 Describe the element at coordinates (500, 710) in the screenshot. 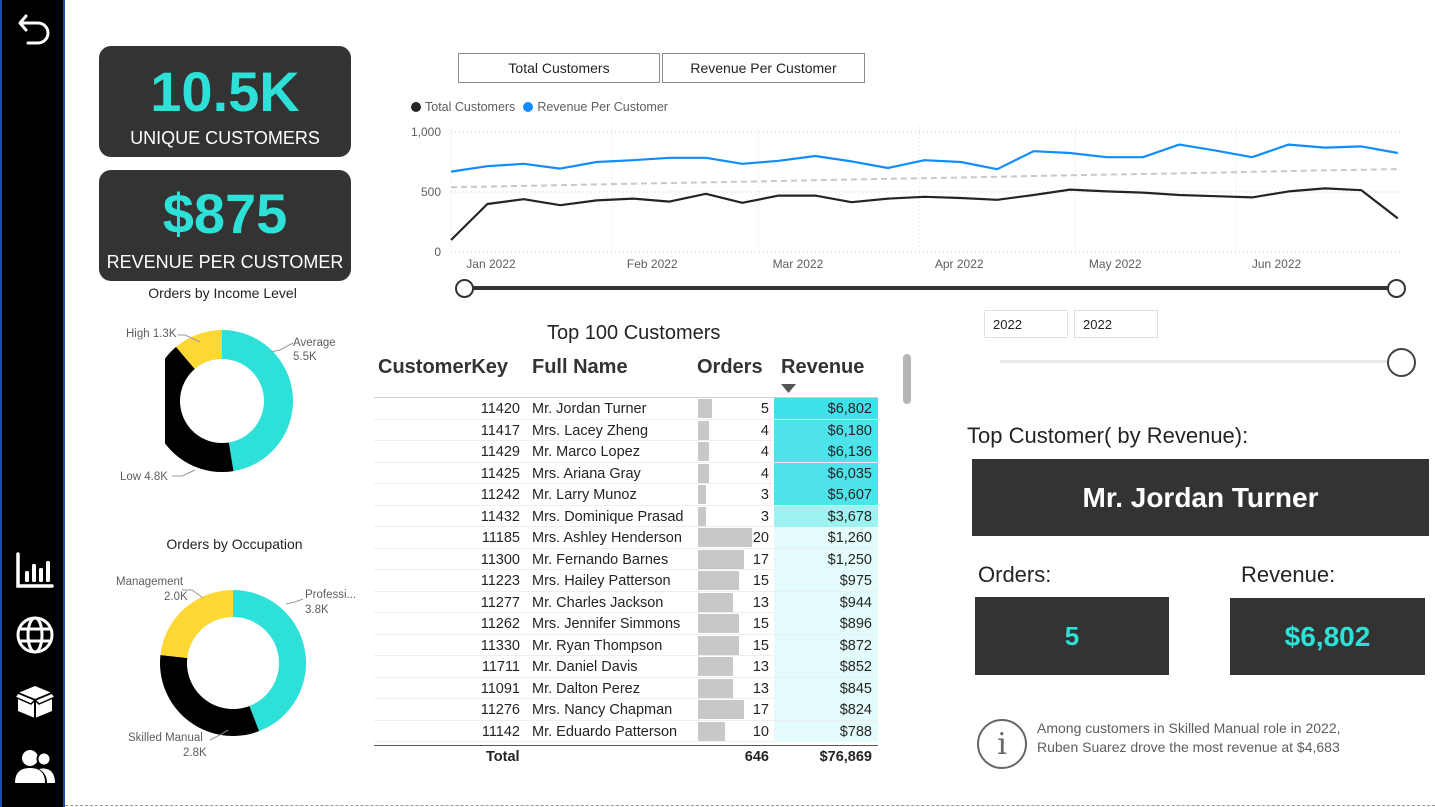

I see `cell-customer-key: 11276` at that location.